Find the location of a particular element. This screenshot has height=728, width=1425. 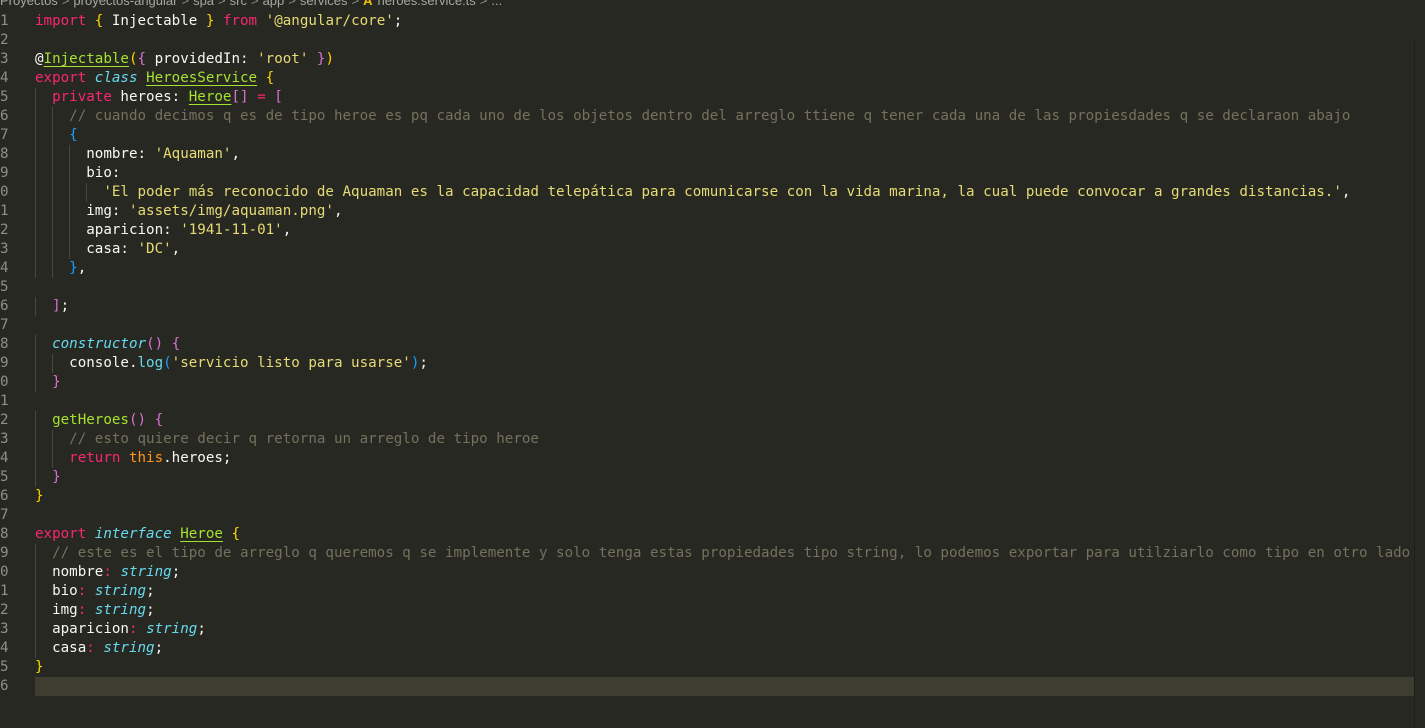

code-content: @Injectable({ providedIn: 'root' }) is located at coordinates (725, 59).